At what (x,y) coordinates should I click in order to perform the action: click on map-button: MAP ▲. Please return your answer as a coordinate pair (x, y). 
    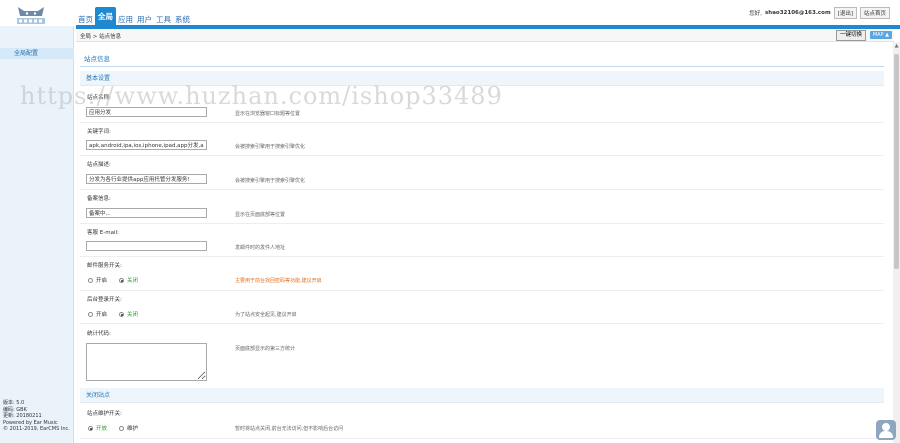
    Looking at the image, I should click on (880, 35).